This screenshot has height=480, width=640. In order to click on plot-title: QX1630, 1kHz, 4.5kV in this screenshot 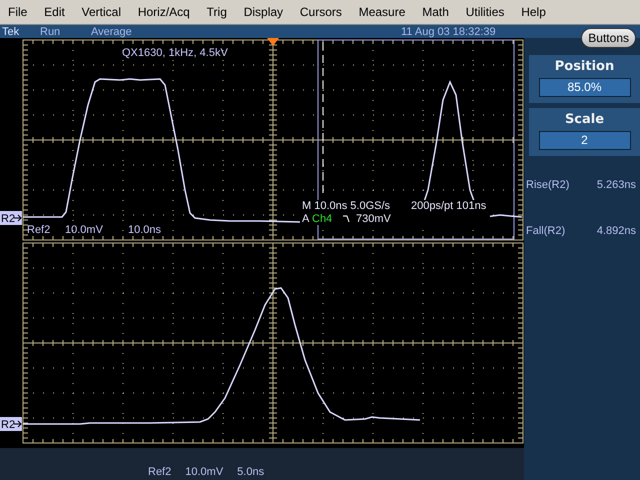, I will do `click(175, 53)`.